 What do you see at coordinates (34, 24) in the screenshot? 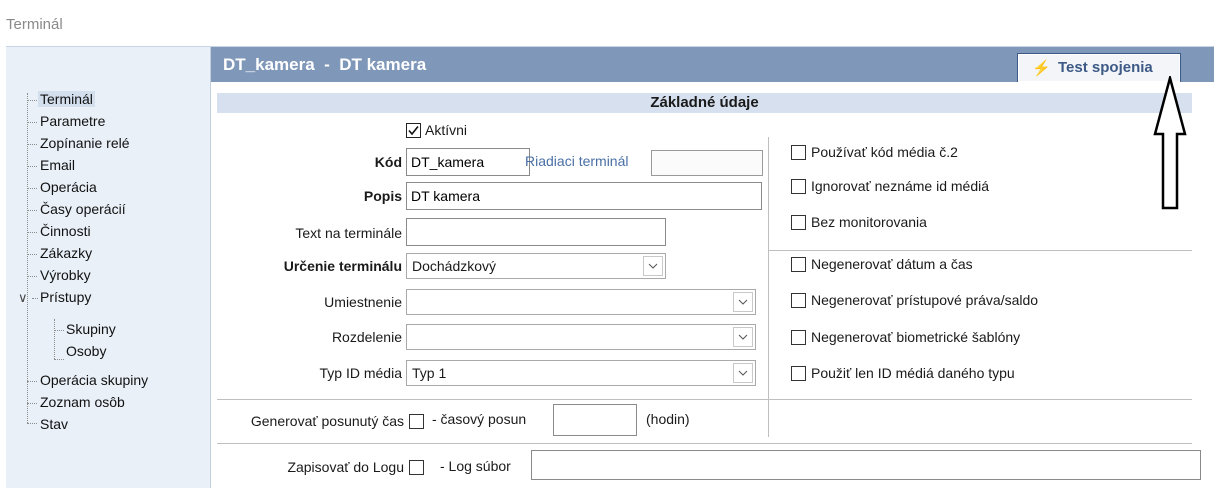
I see `window-title: Terminál` at bounding box center [34, 24].